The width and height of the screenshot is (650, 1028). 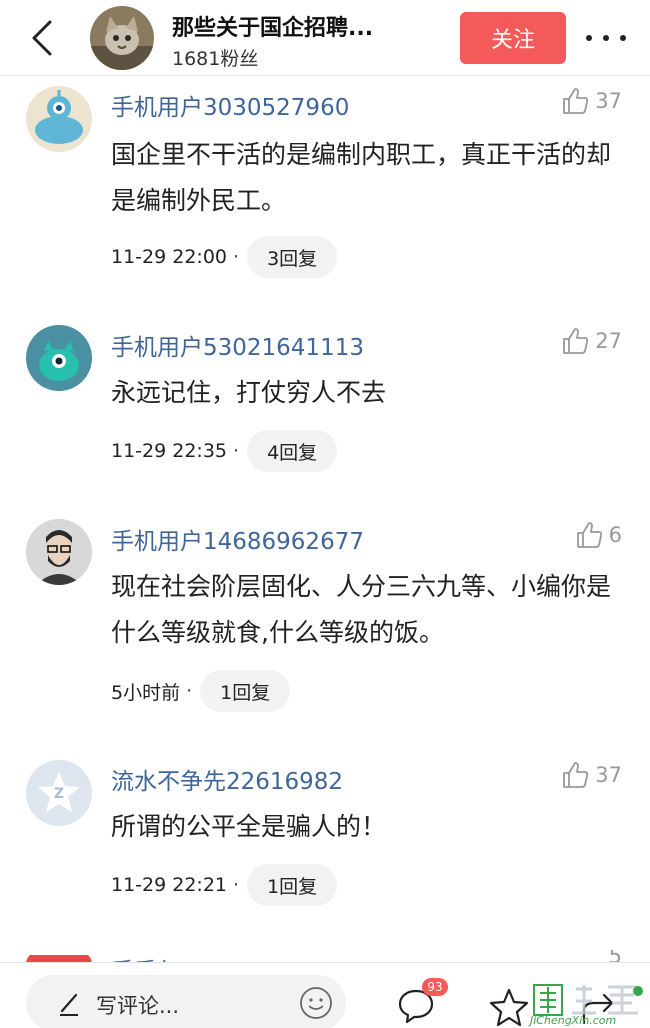 I want to click on emoji-icon, so click(x=316, y=1003).